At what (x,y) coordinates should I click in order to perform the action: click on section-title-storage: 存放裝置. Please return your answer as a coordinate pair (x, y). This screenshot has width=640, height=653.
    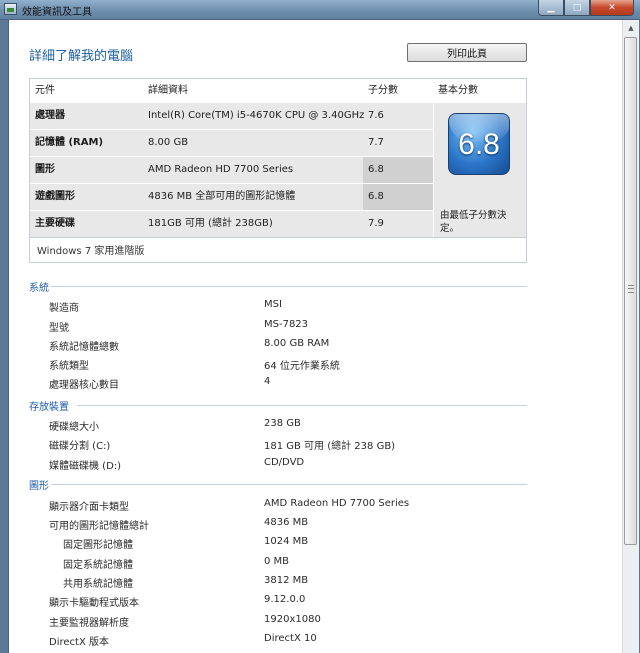
    Looking at the image, I should click on (49, 407).